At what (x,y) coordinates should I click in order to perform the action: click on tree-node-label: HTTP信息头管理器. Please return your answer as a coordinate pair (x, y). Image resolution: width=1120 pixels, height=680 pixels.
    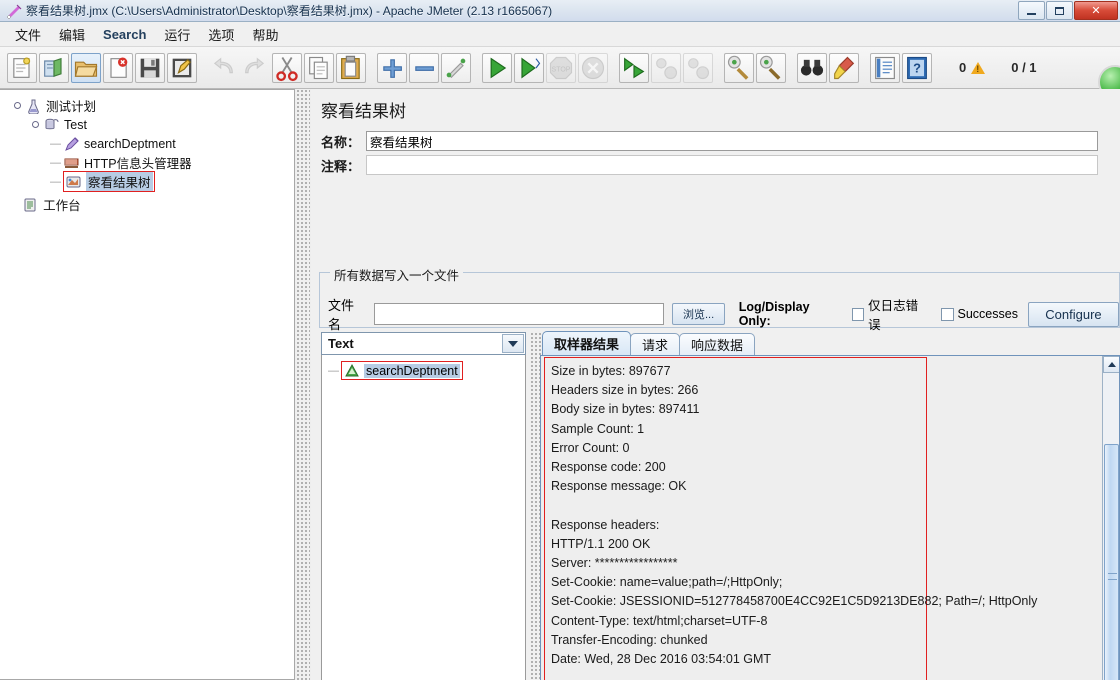
    Looking at the image, I should click on (138, 164).